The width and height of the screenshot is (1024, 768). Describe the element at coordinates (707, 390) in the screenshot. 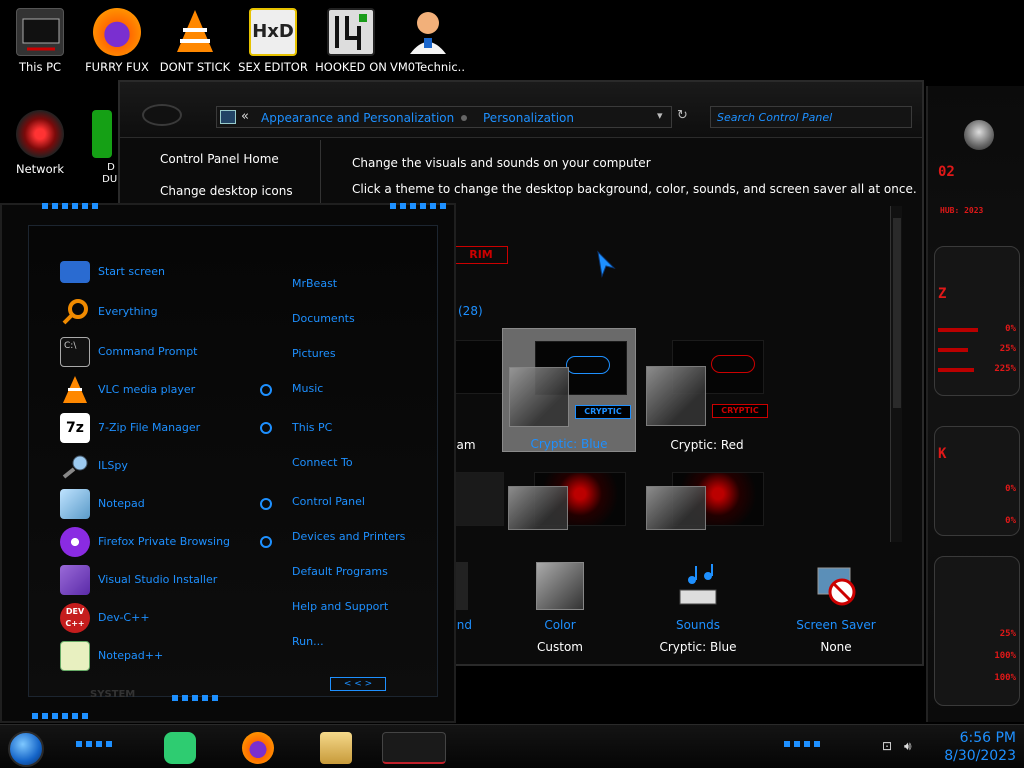

I see `theme-item-cryptic-red: CRYPTIC Cryptic: Red` at that location.